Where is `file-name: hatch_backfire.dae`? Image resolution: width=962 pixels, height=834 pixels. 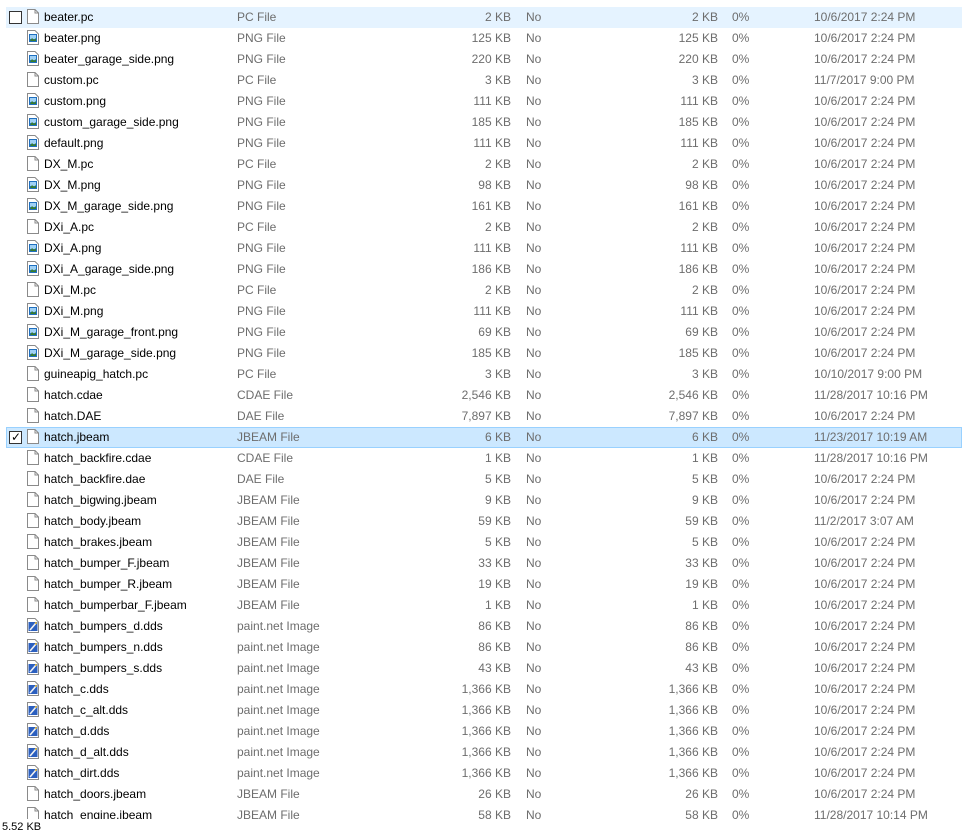 file-name: hatch_backfire.dae is located at coordinates (95, 479).